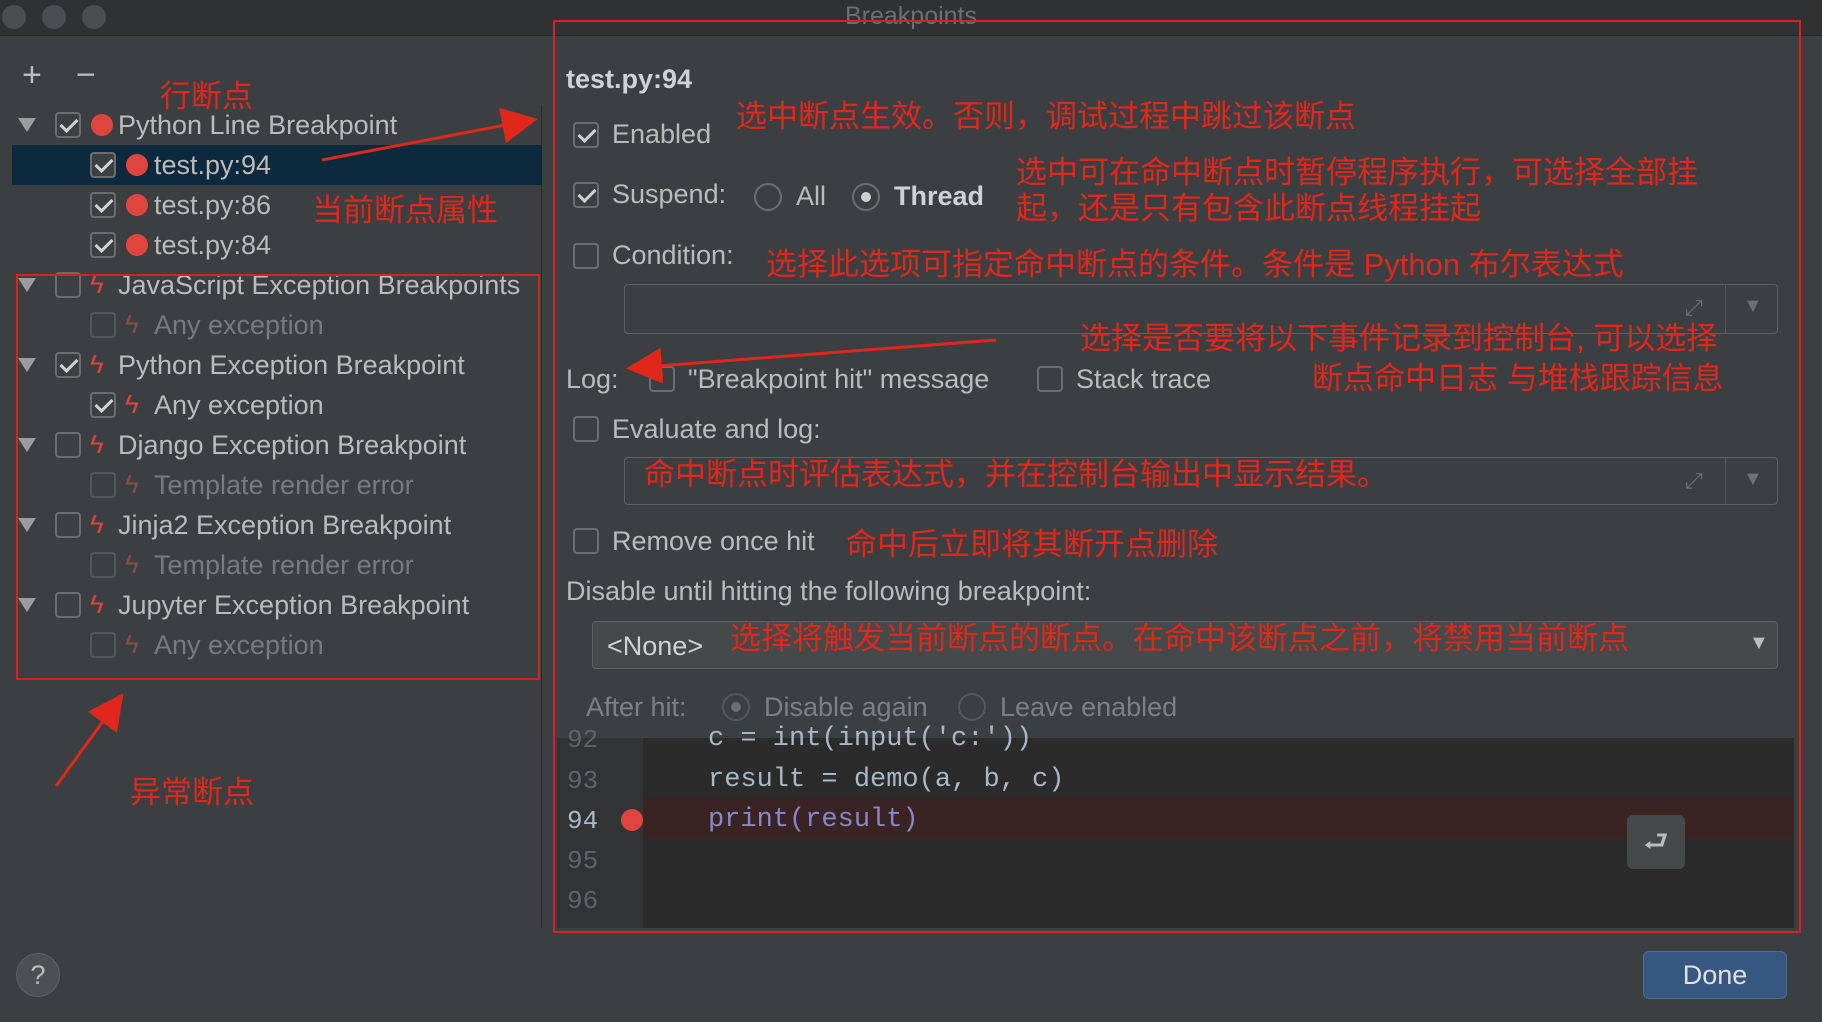  Describe the element at coordinates (1399, 338) in the screenshot. I see `annotation-log-1: 选择是否要将以下事件记录到控制台, 可以选择` at that location.